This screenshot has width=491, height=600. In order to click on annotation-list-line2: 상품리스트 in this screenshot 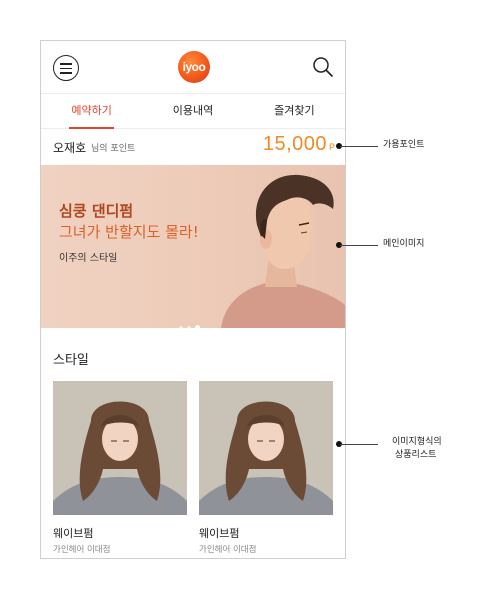, I will do `click(416, 455)`.